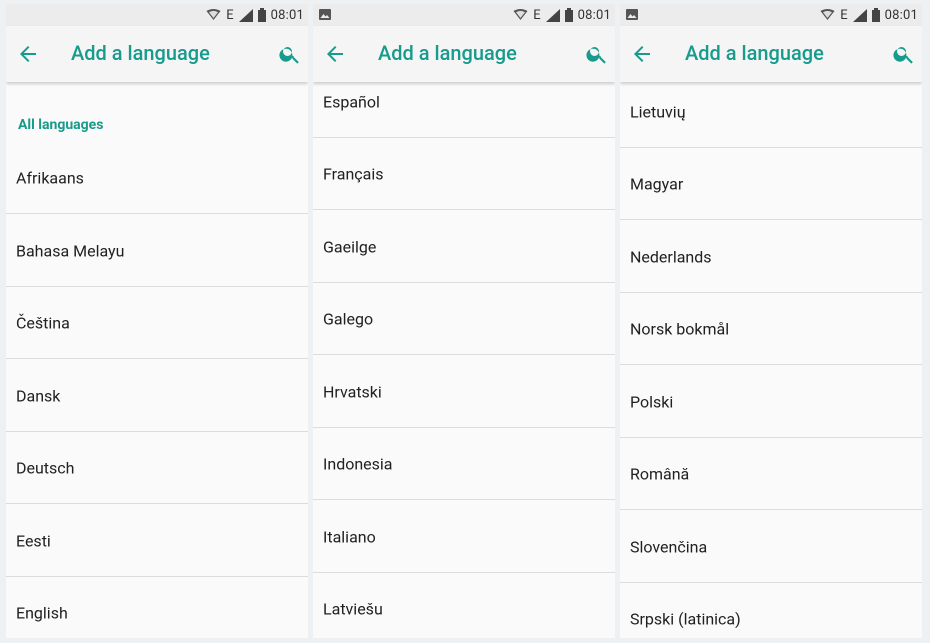 The image size is (930, 643). Describe the element at coordinates (464, 247) in the screenshot. I see `language-item: Gaeilge` at that location.